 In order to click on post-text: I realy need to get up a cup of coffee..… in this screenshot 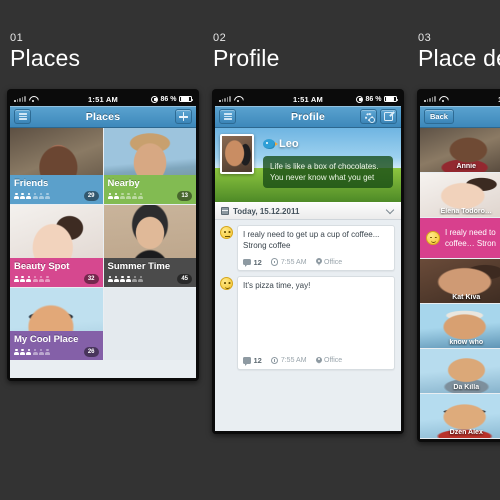, I will do `click(316, 240)`.